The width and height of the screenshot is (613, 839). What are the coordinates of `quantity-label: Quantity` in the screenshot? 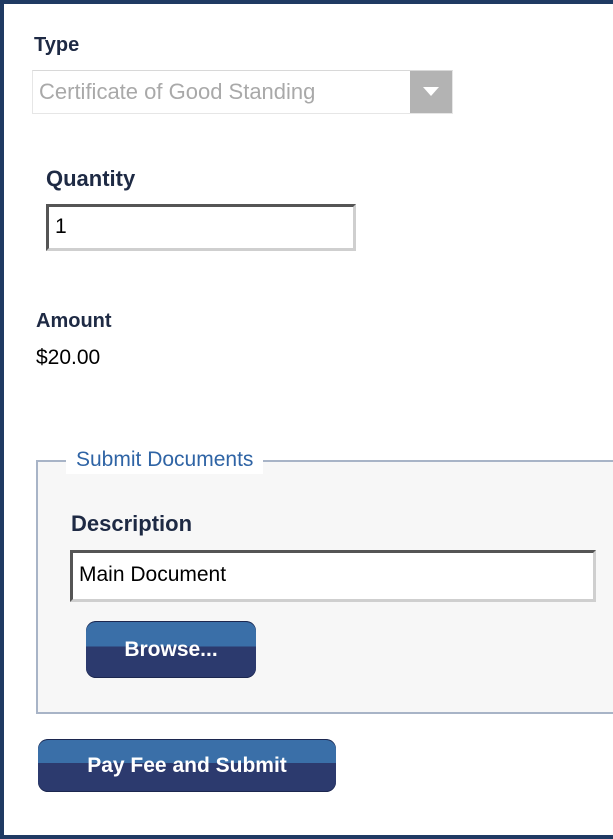 It's located at (91, 178).